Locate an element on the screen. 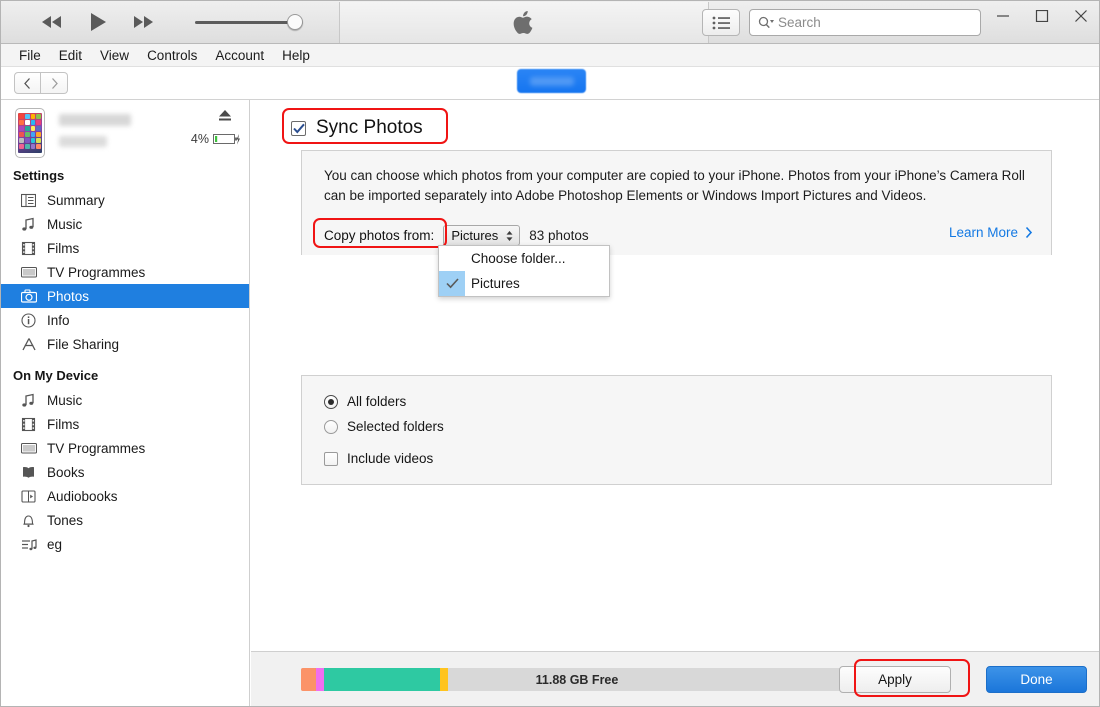  radio-icon is located at coordinates (331, 401).